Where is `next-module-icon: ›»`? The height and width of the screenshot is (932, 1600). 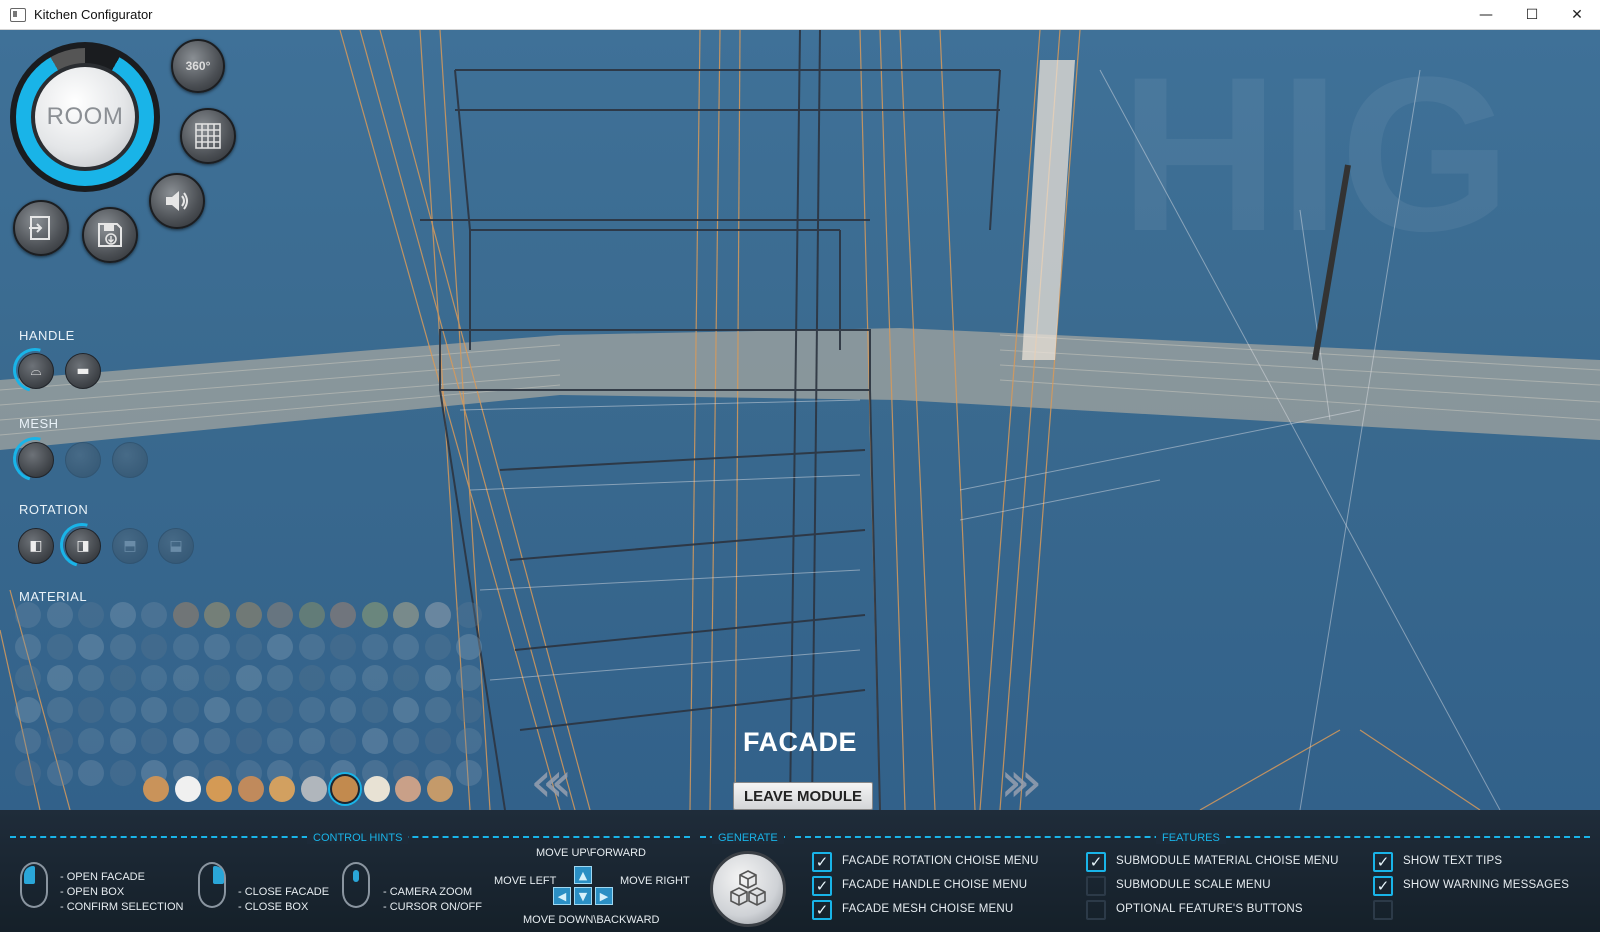 next-module-icon: ›» is located at coordinates (1021, 783).